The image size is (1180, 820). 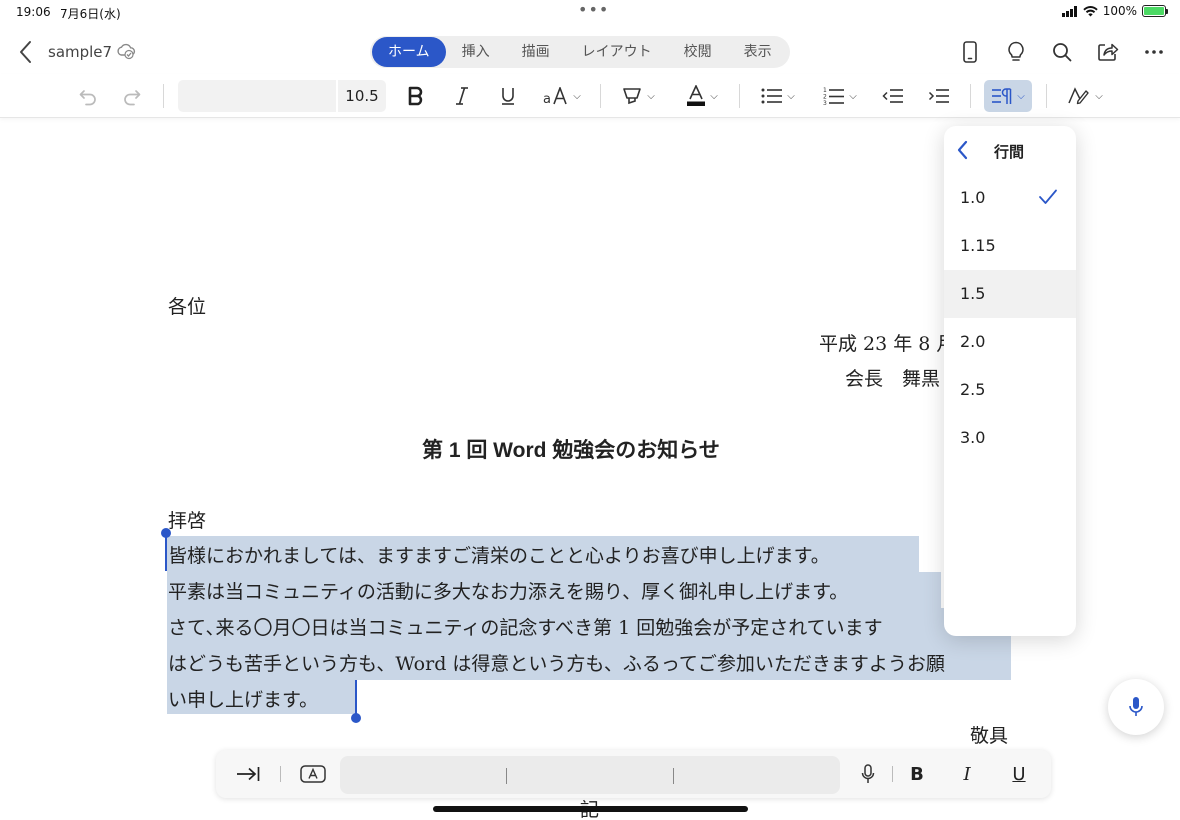 I want to click on body-line: 平素は当コミュニティの活動に多大なお力添えを賜り、厚く御礼申し上げます。, so click(x=508, y=592).